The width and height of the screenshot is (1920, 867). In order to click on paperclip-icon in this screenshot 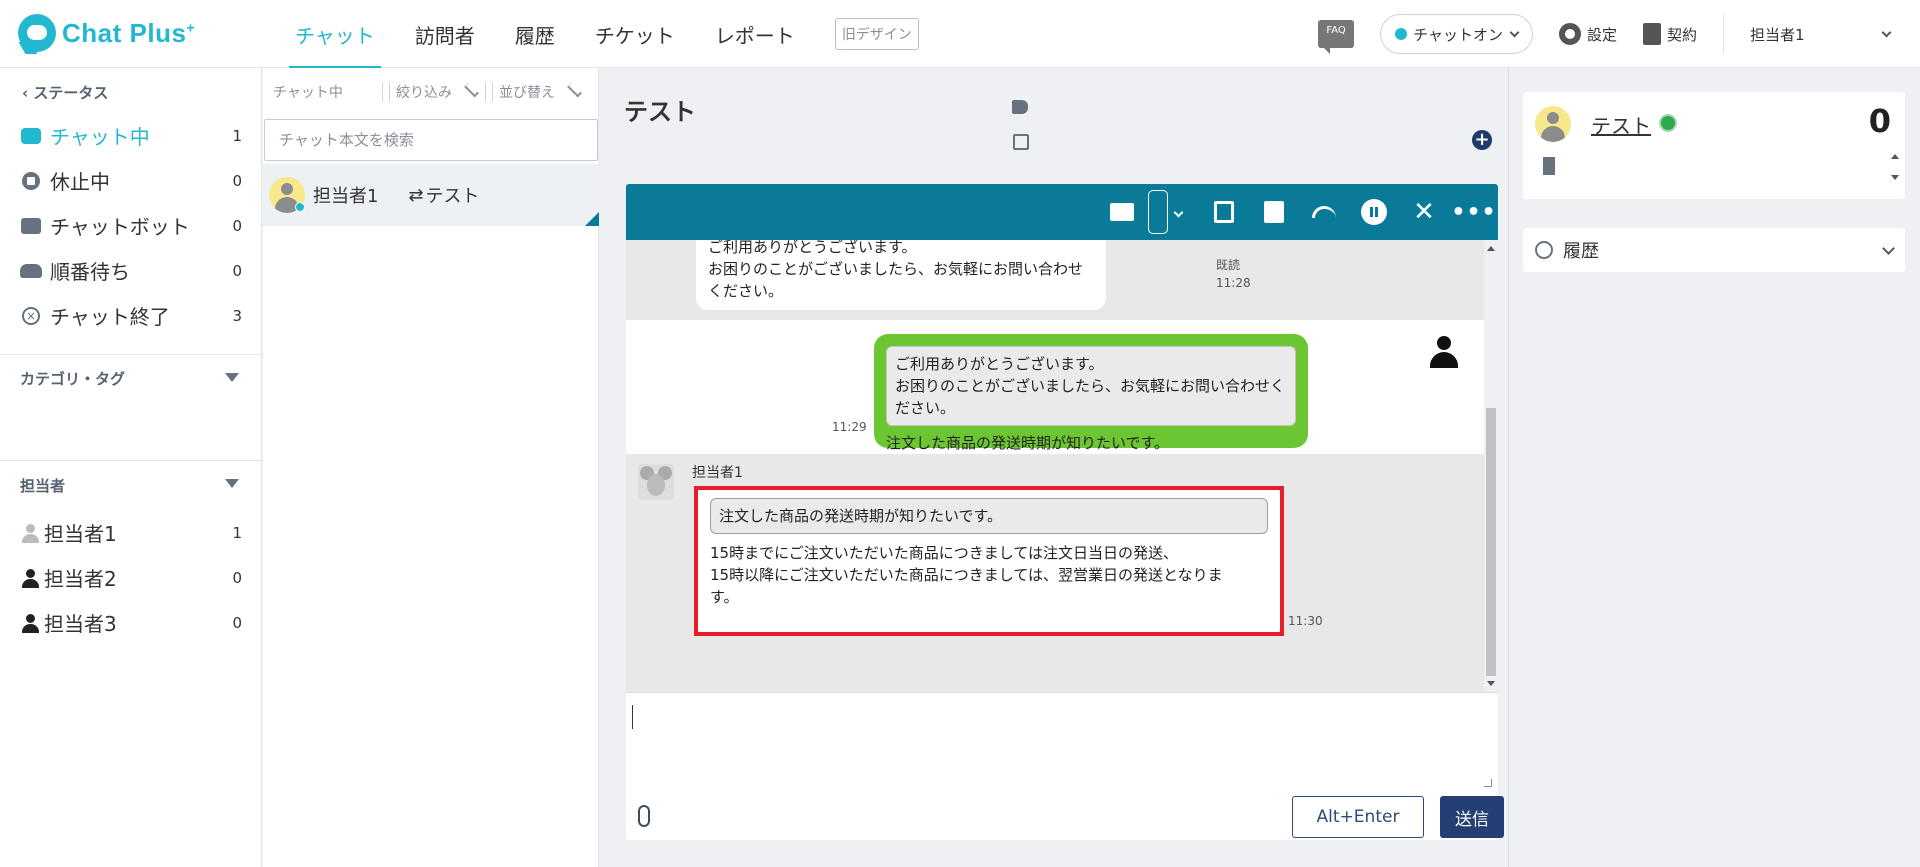, I will do `click(644, 816)`.